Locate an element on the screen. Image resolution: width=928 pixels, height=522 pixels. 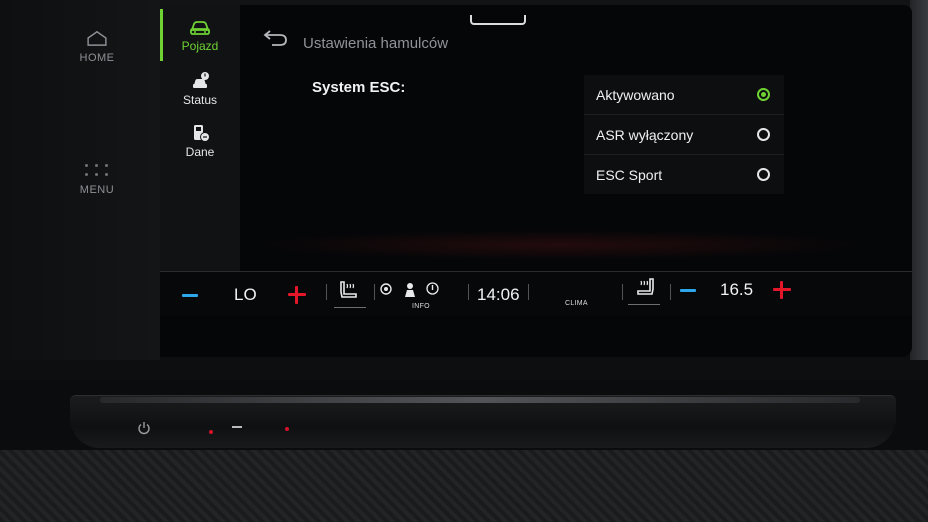
option-label: ASR wyłączony is located at coordinates (645, 134).